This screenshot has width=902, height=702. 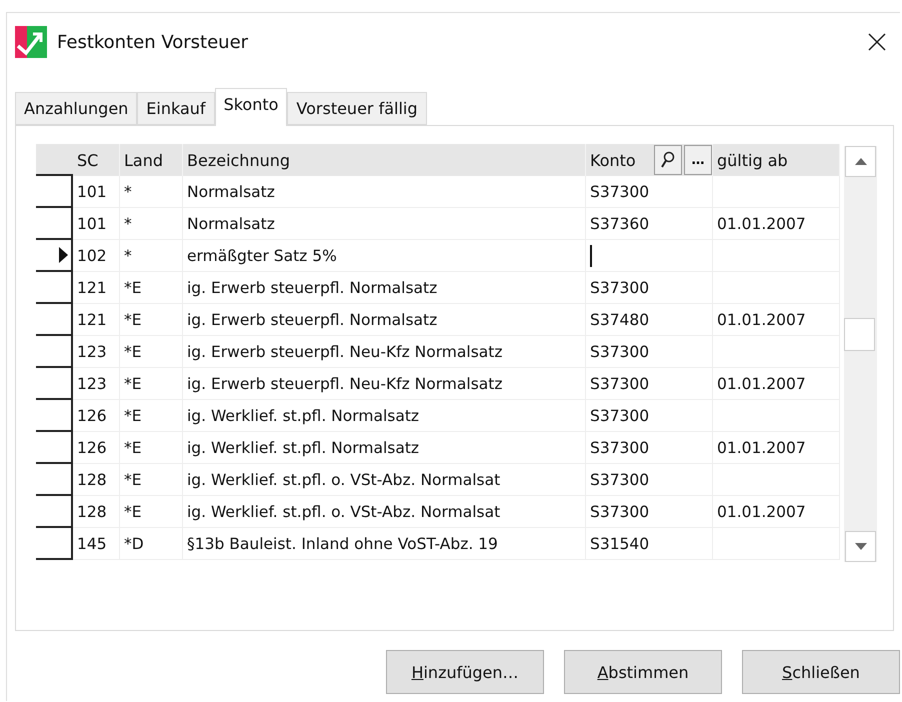 What do you see at coordinates (54, 160) in the screenshot?
I see `row-header-corner` at bounding box center [54, 160].